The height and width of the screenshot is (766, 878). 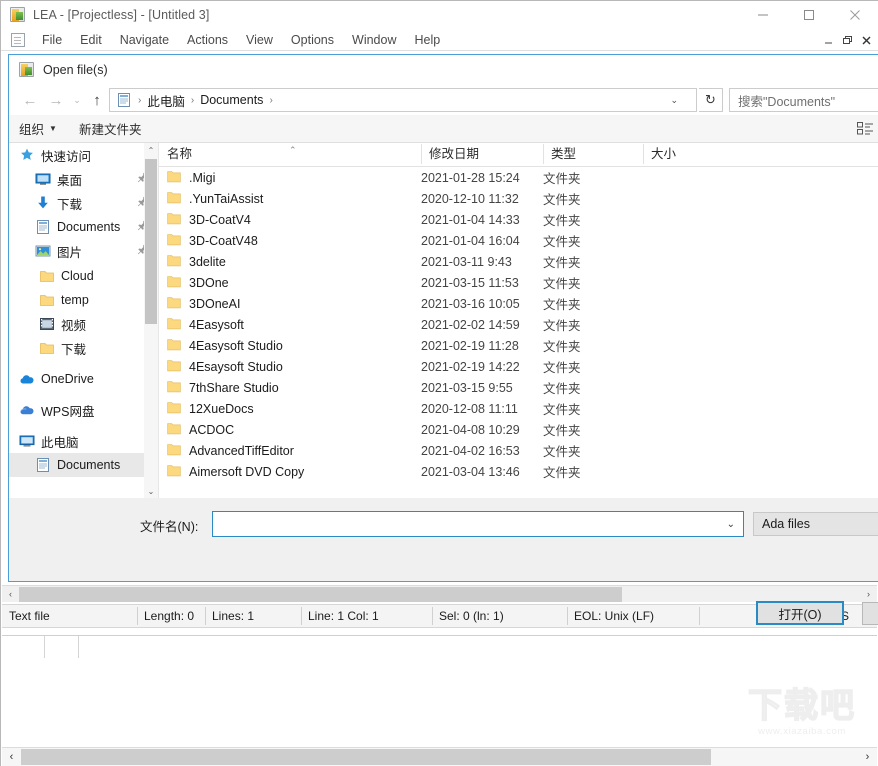 What do you see at coordinates (110, 128) in the screenshot?
I see `new-folder-button: 新建文件夹` at bounding box center [110, 128].